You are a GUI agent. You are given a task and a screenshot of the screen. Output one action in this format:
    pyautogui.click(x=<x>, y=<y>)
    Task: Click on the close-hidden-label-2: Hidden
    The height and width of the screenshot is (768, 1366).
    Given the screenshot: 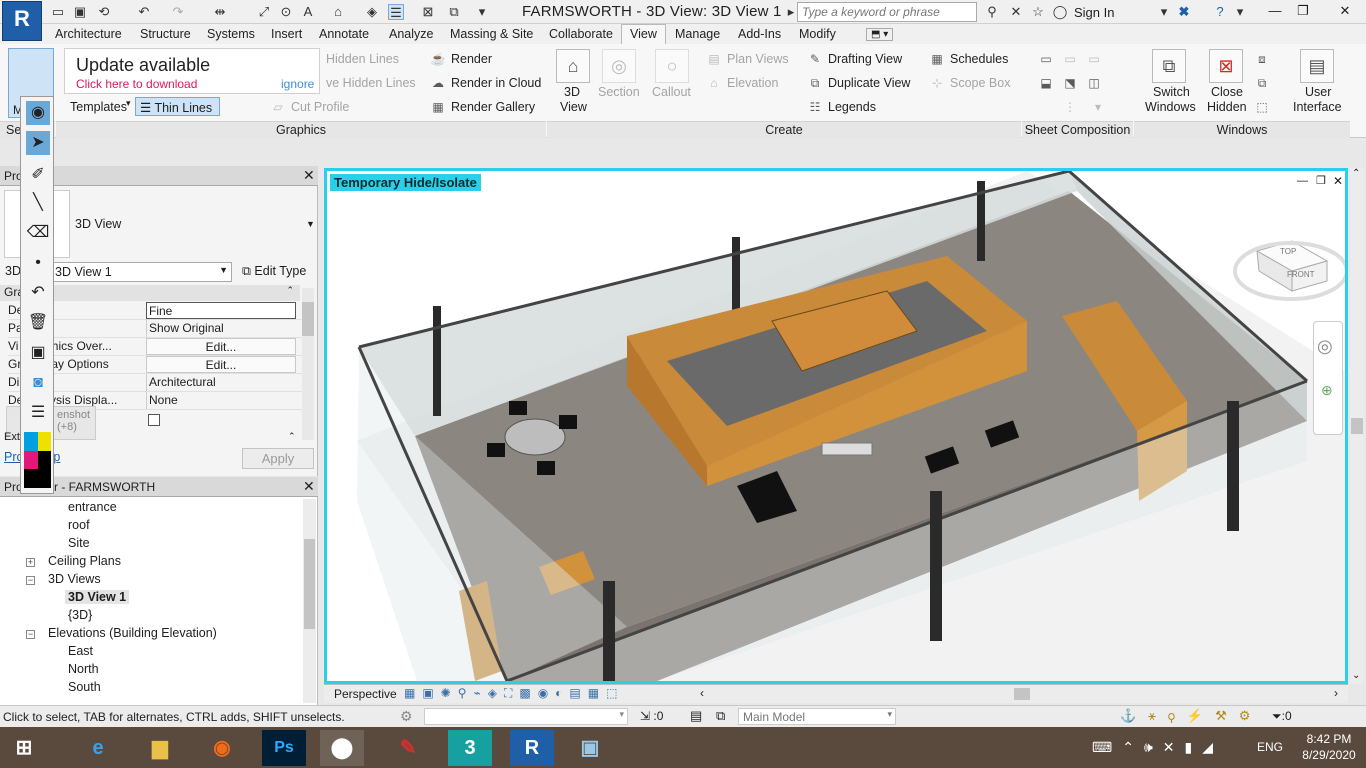 What is the action you would take?
    pyautogui.click(x=1227, y=107)
    